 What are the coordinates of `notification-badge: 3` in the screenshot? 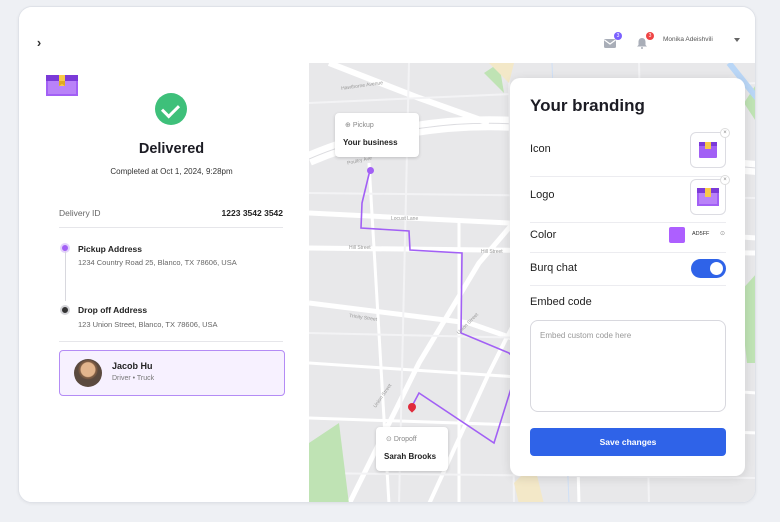 It's located at (650, 36).